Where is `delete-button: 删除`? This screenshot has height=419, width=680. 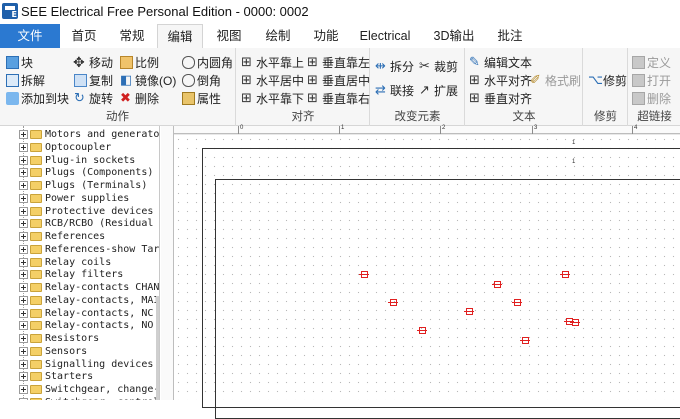 delete-button: 删除 is located at coordinates (139, 98).